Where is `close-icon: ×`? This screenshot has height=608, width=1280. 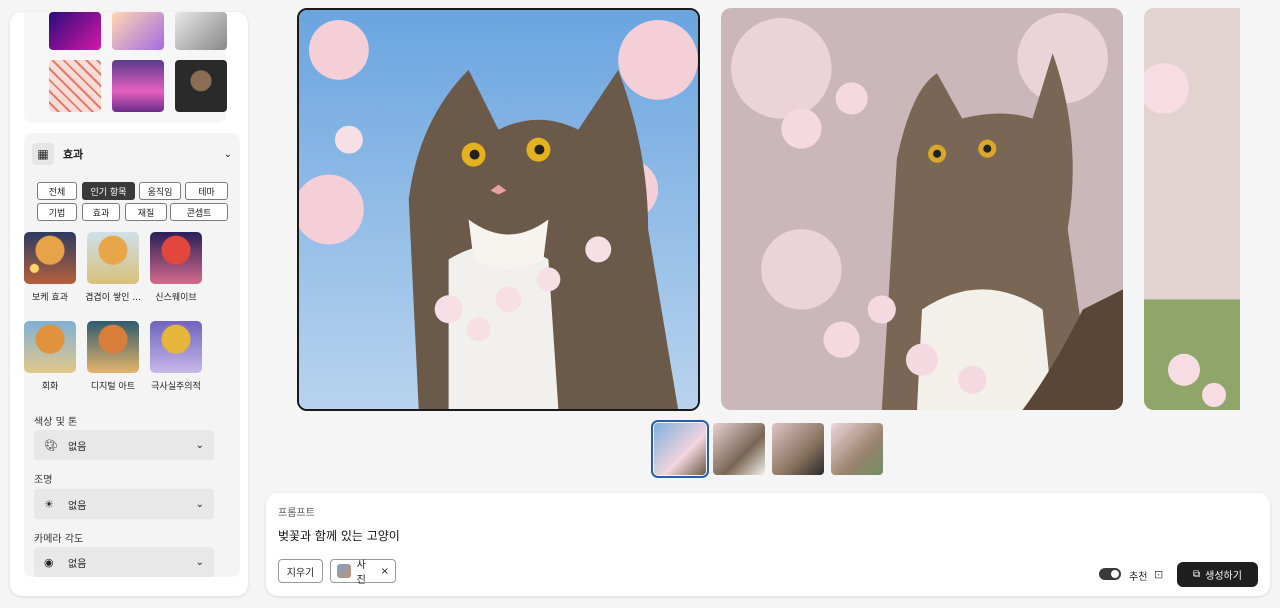 close-icon: × is located at coordinates (385, 571).